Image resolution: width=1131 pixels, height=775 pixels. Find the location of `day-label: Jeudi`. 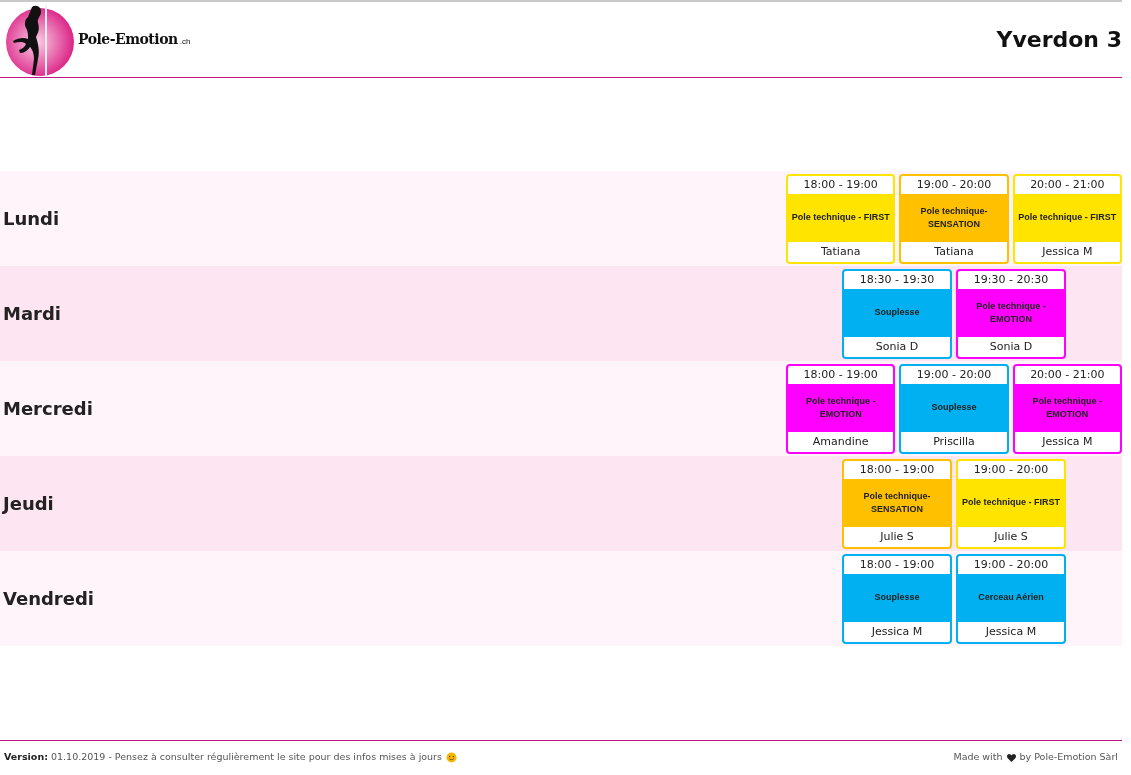

day-label: Jeudi is located at coordinates (27, 504).